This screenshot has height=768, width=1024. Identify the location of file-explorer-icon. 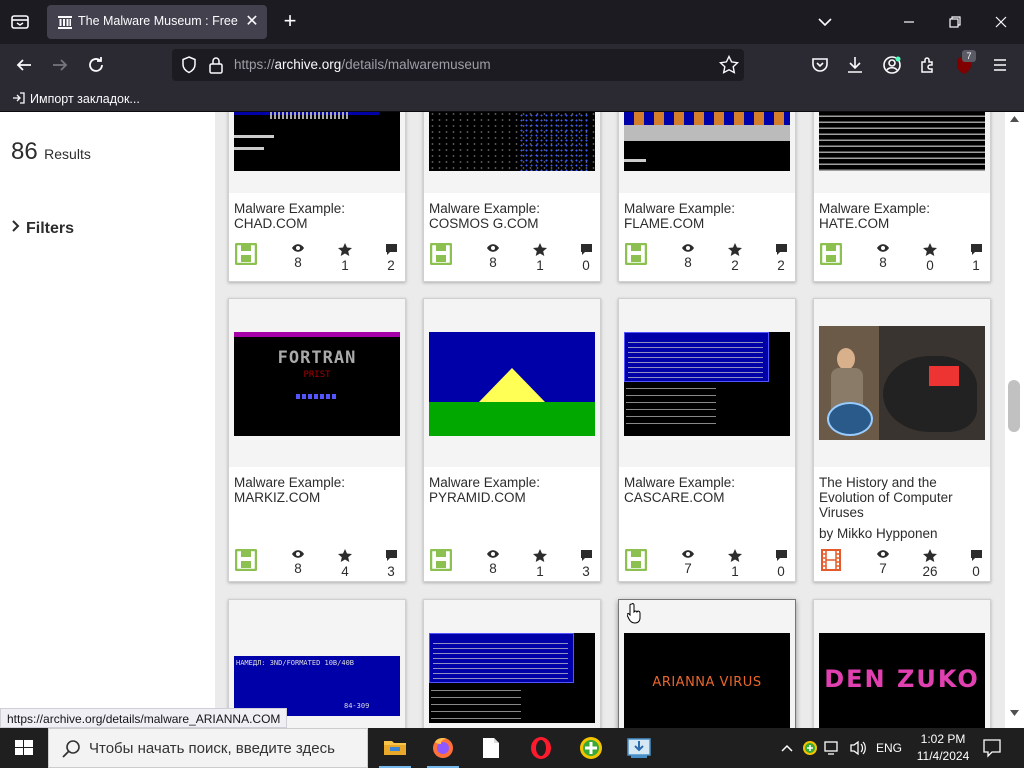
(395, 748).